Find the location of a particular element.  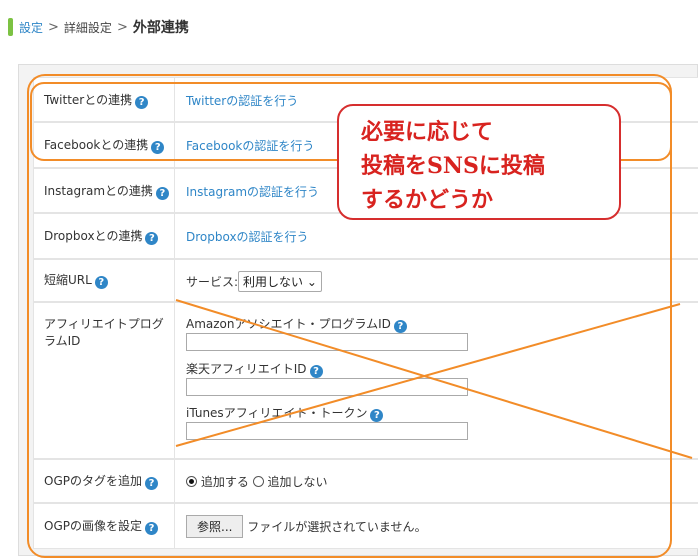

breadcrumb-advanced-settings: 詳細設定 is located at coordinates (88, 27).